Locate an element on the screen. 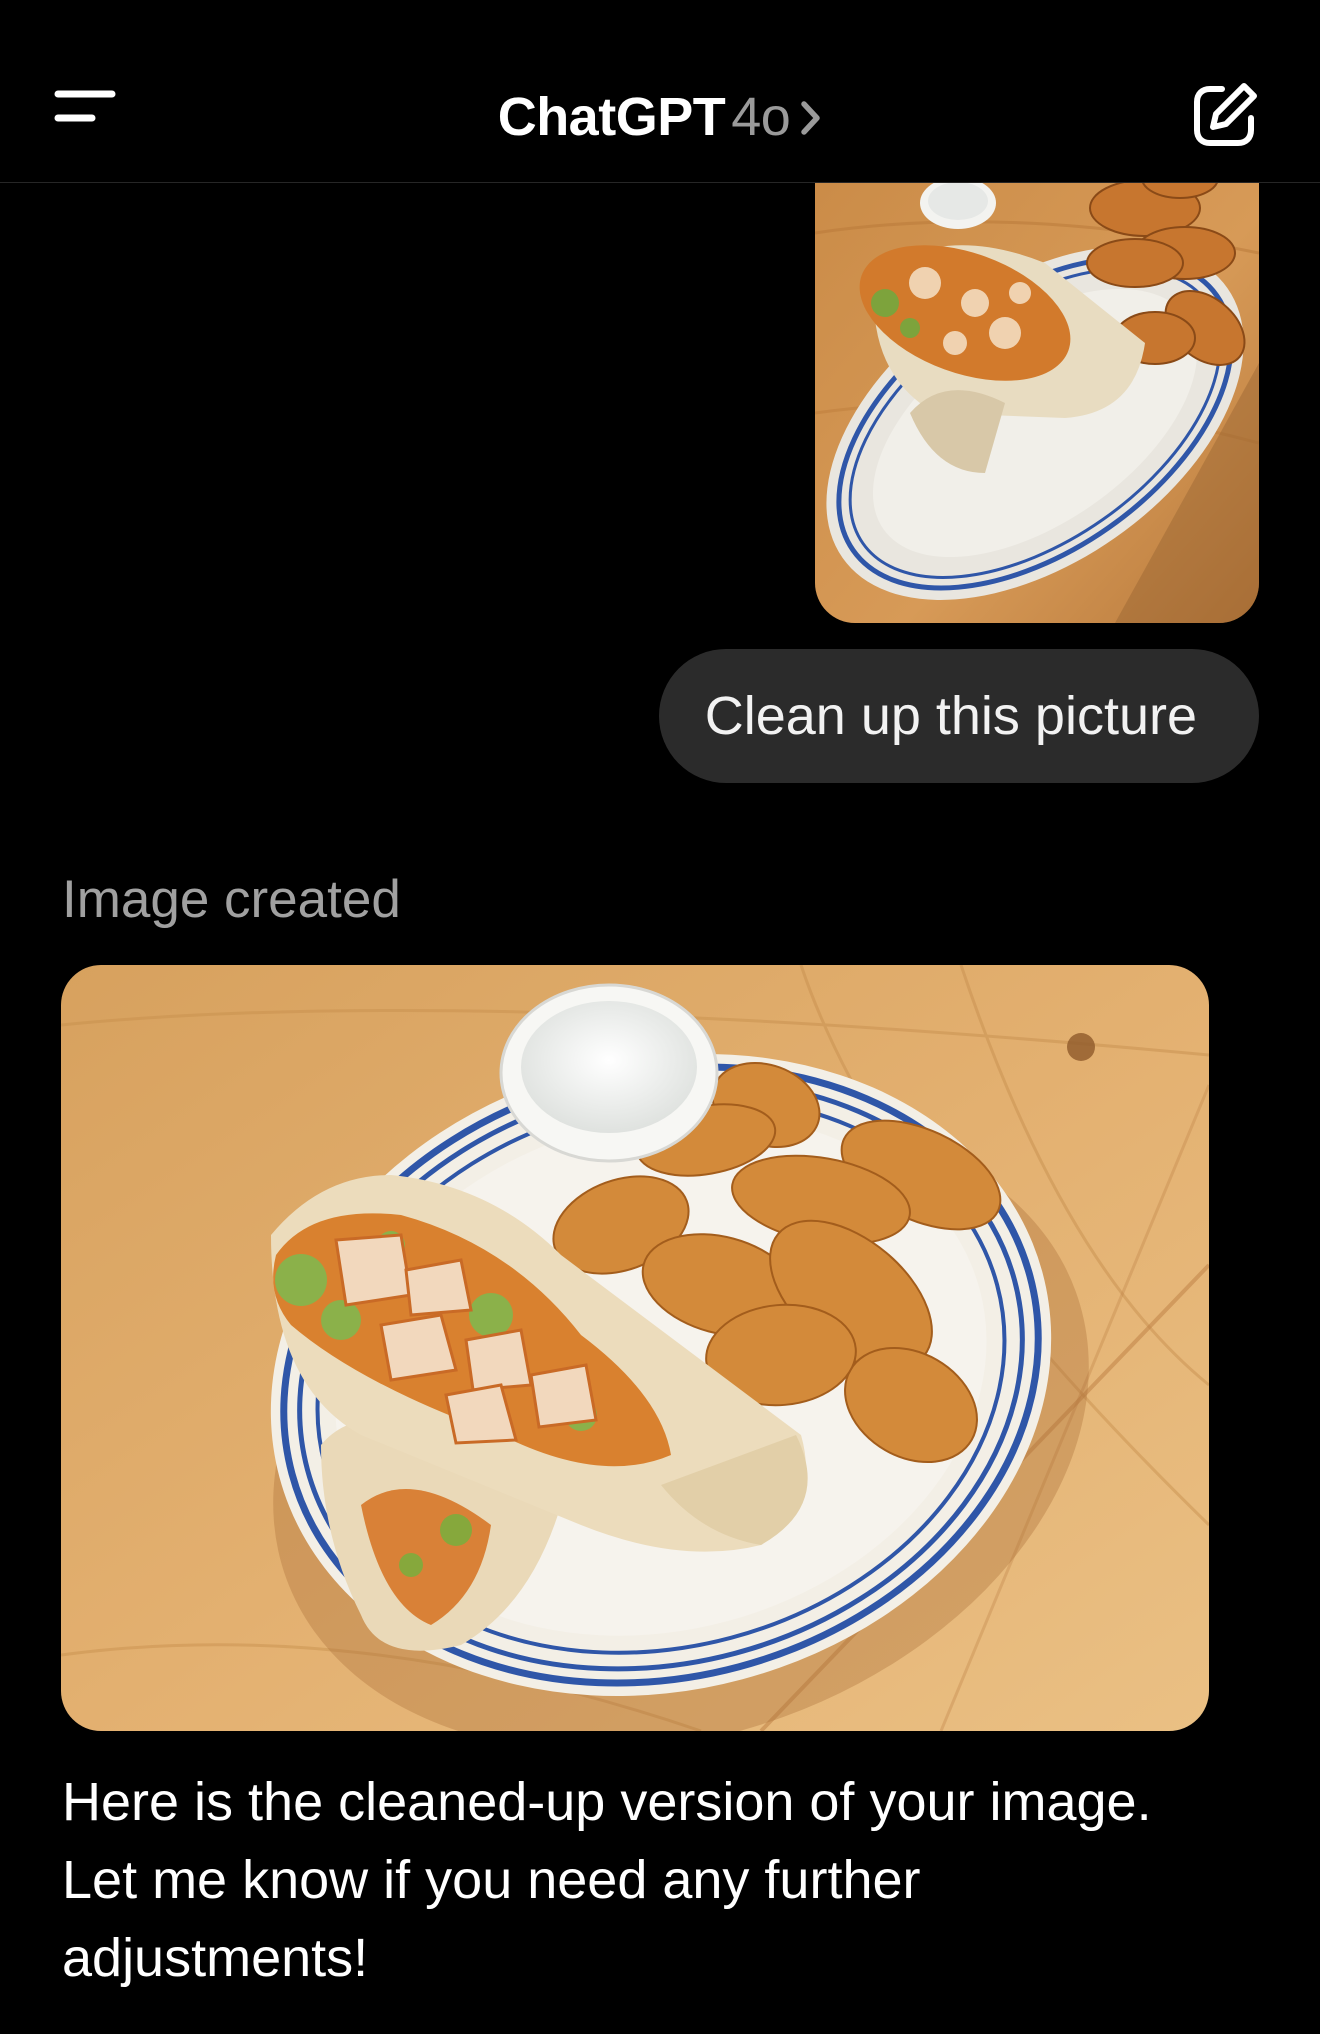 The image size is (1320, 2034). top-bar: ChatGPT 4o is located at coordinates (660, 91).